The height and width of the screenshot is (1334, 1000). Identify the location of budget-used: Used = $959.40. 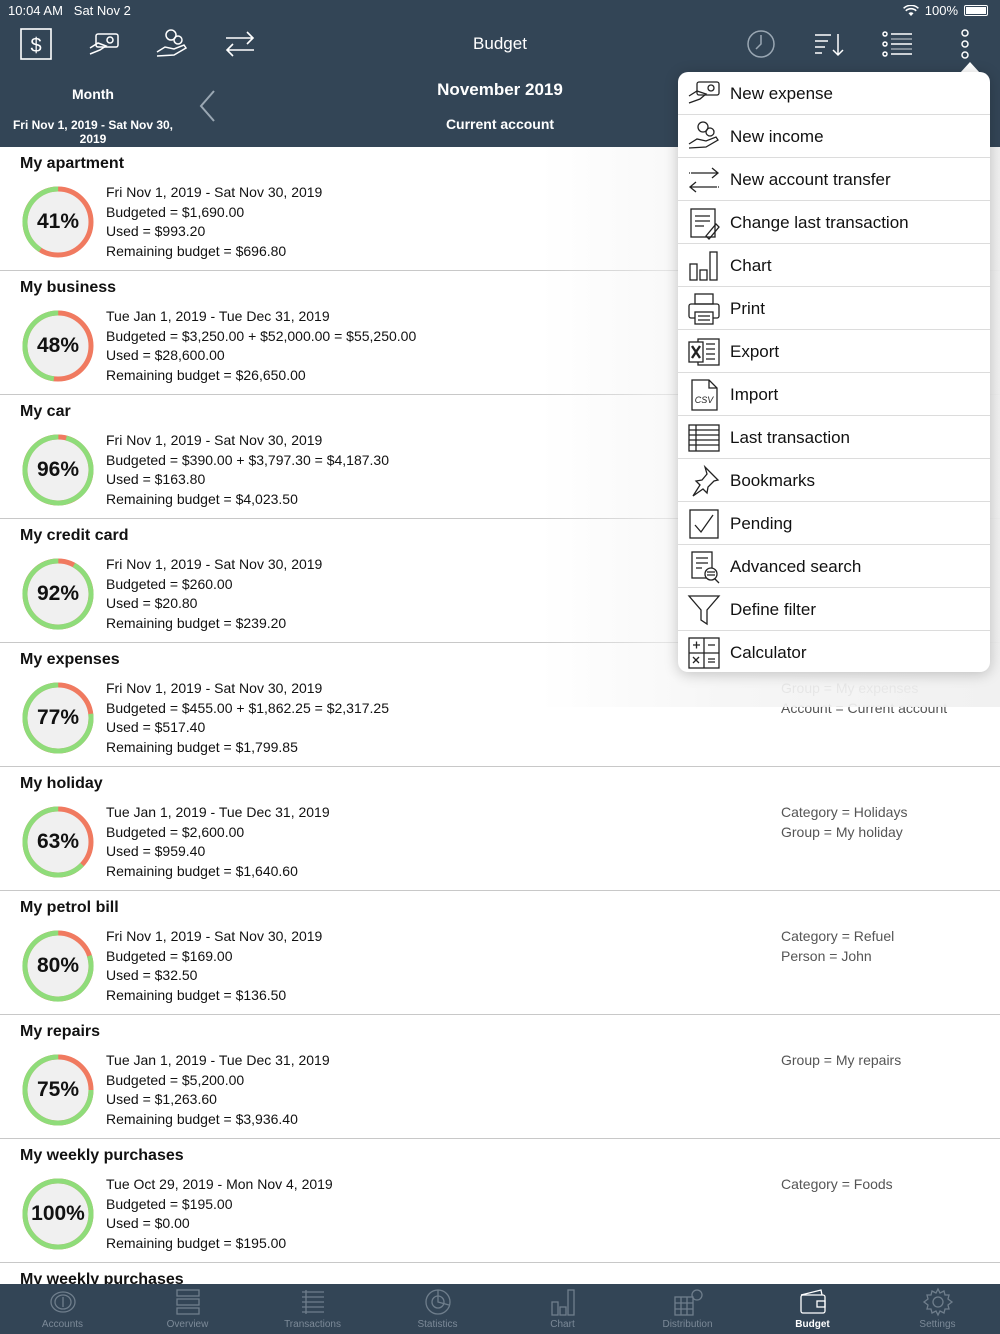
(156, 851).